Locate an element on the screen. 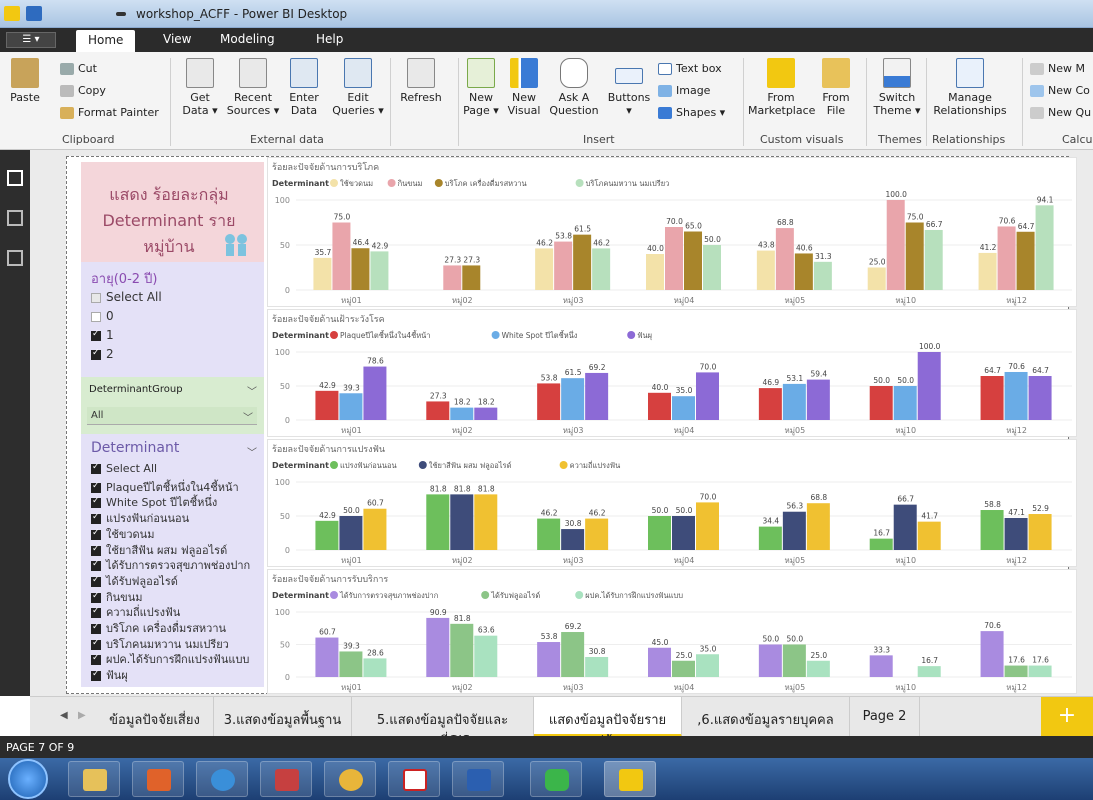  copy-button: Copy is located at coordinates (83, 90).